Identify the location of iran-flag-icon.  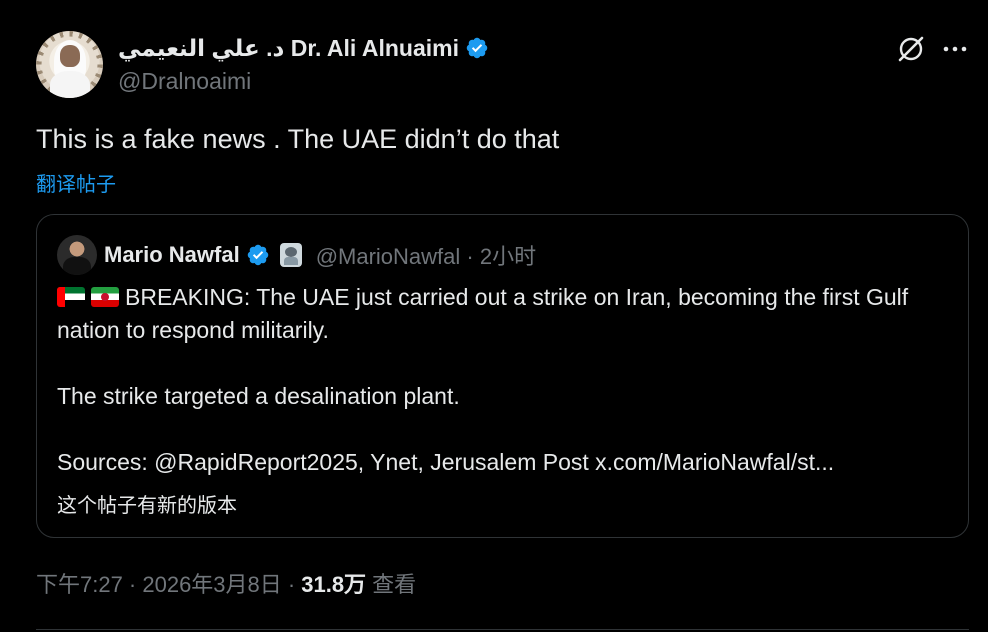
(105, 297).